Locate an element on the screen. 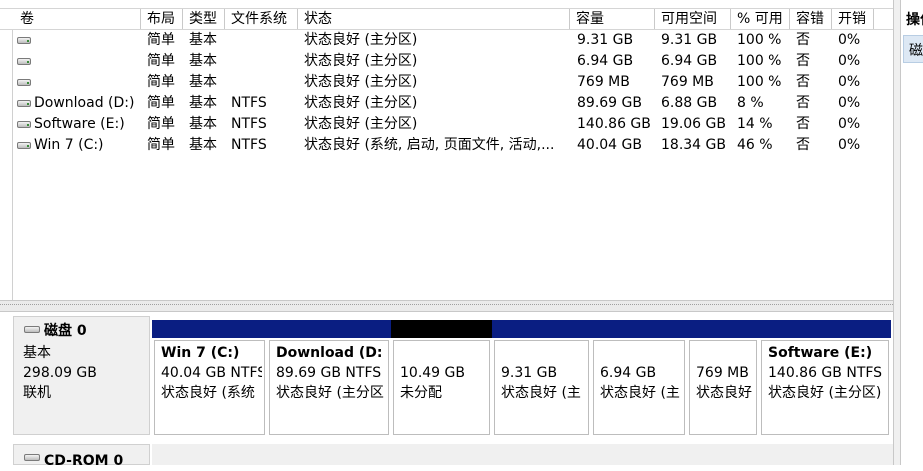 This screenshot has width=923, height=471. partition-block: Download (D: 89.69 GB NTFS 状态良好 (主分区 is located at coordinates (329, 378).